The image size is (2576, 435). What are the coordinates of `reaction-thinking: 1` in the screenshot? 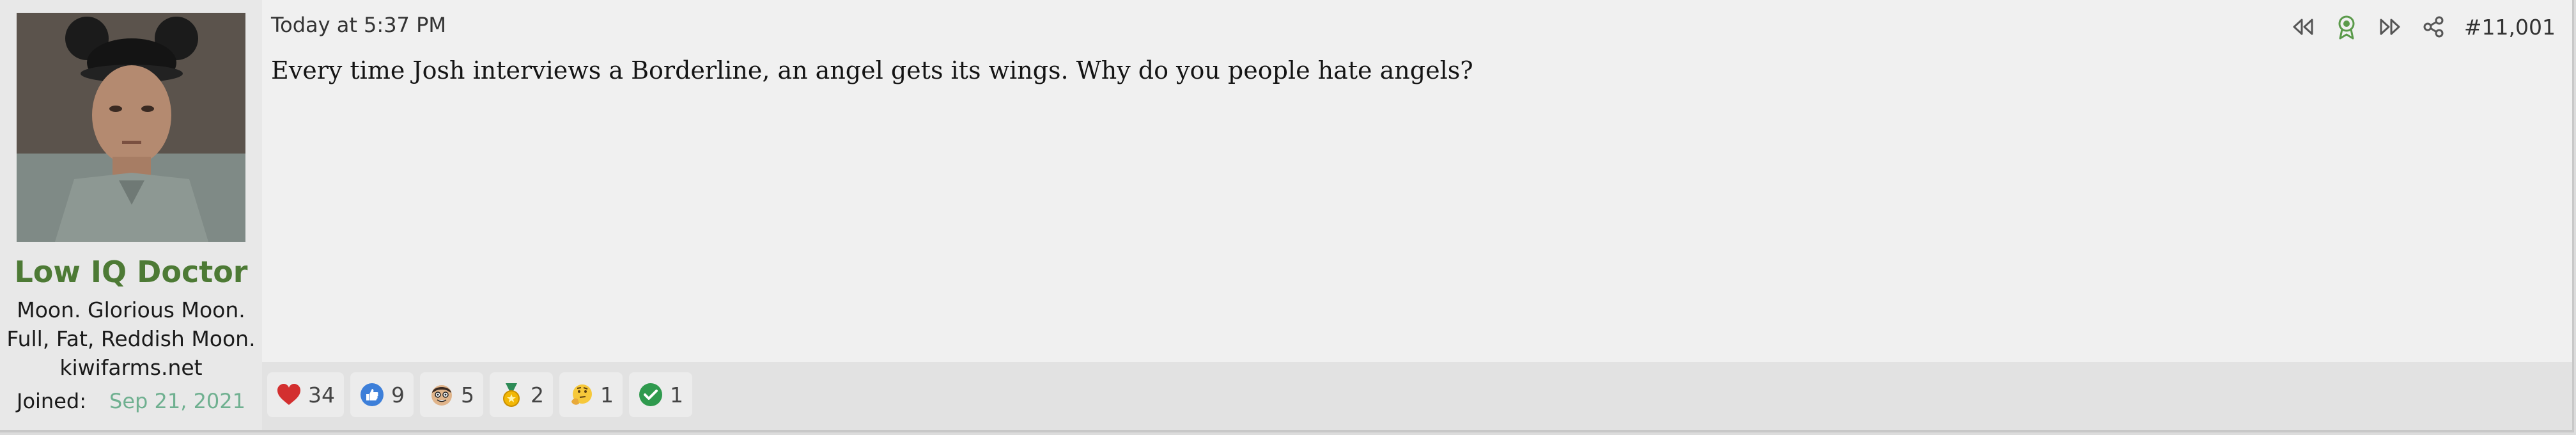 It's located at (591, 394).